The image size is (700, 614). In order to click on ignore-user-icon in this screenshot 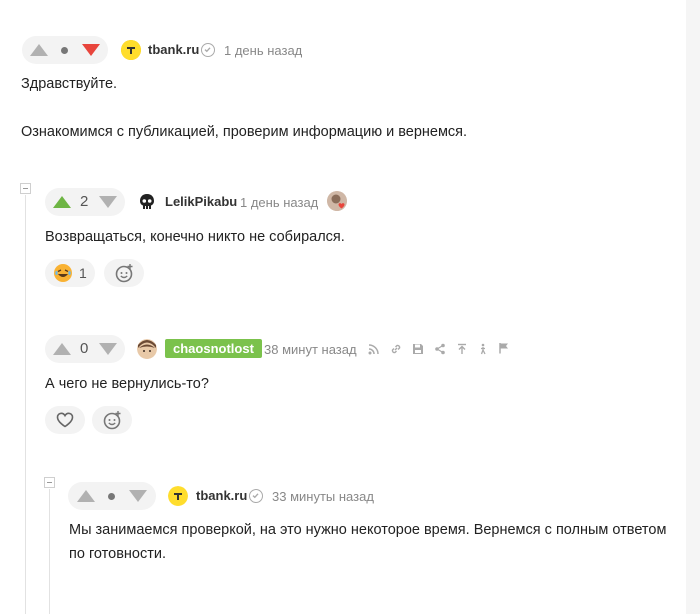, I will do `click(484, 349)`.